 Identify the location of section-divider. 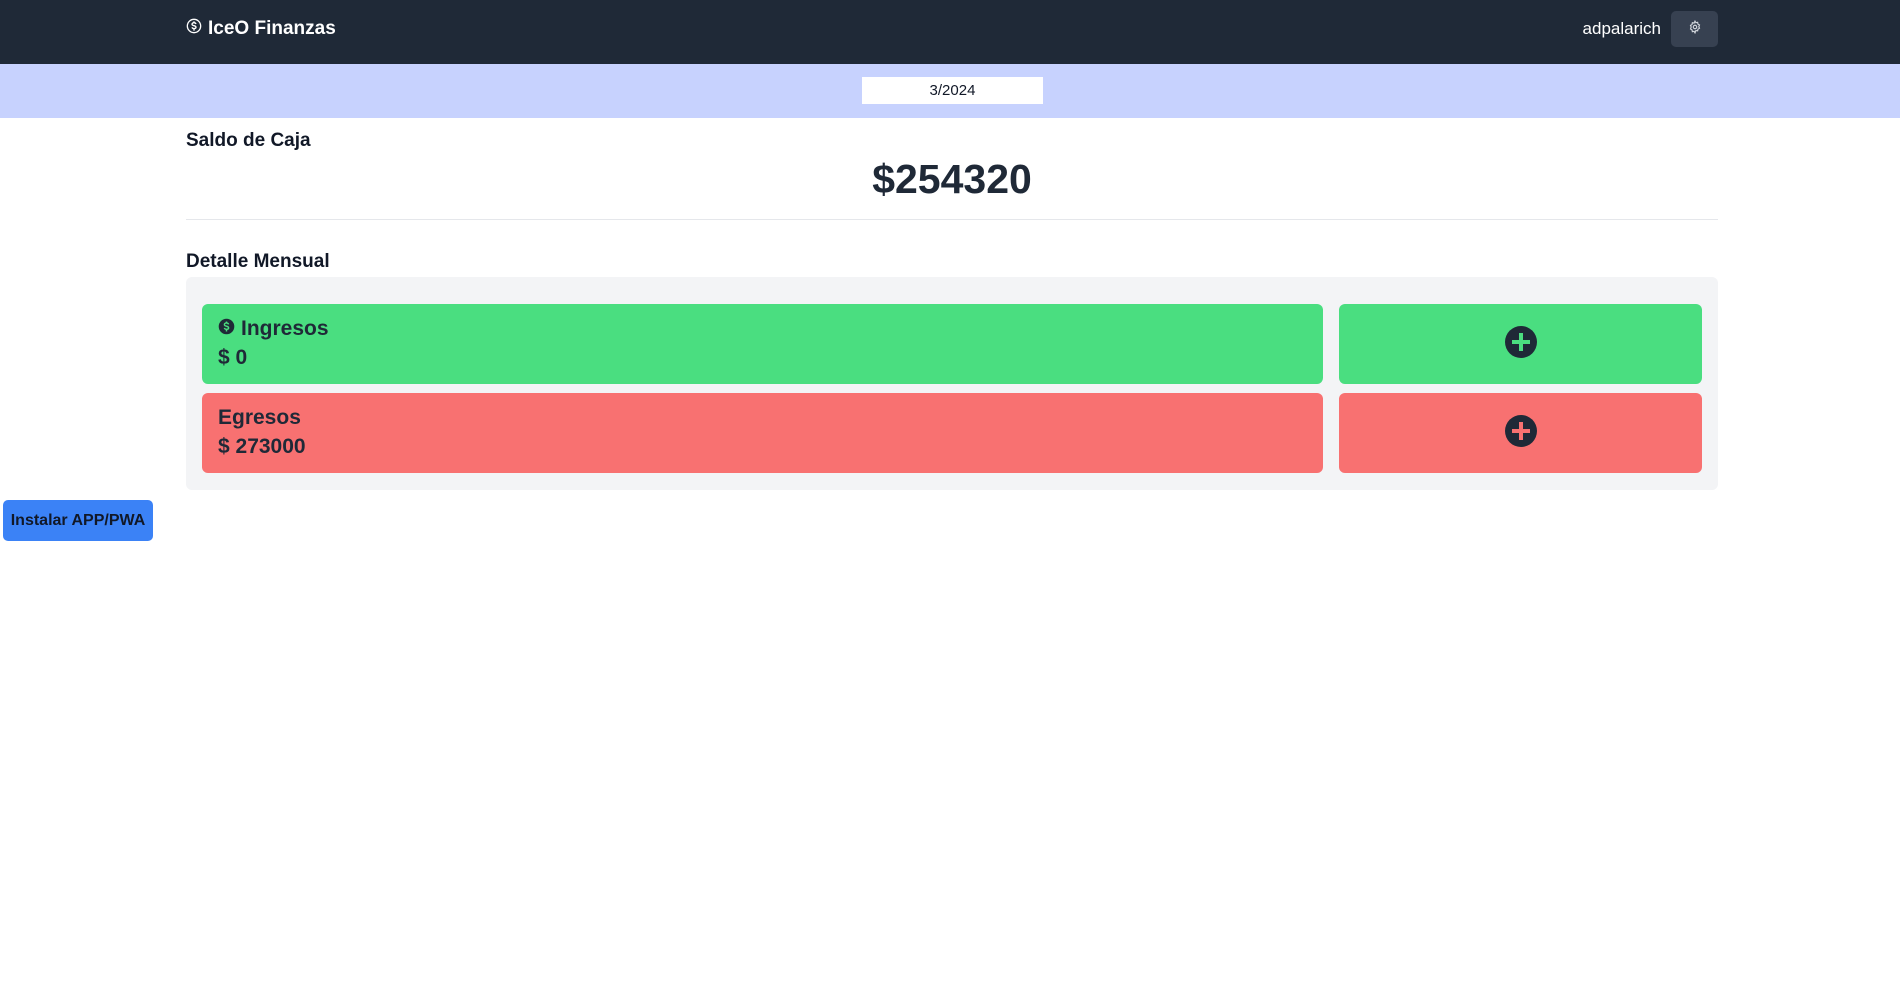
(952, 219).